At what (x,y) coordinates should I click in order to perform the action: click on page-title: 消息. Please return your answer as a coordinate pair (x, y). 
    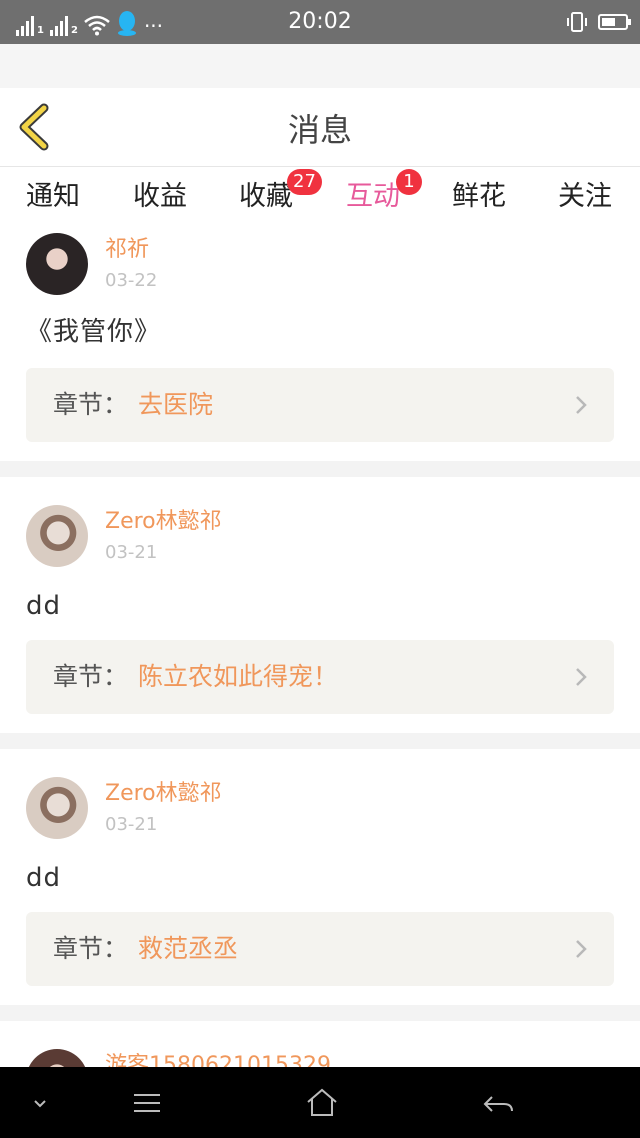
    Looking at the image, I should click on (319, 130).